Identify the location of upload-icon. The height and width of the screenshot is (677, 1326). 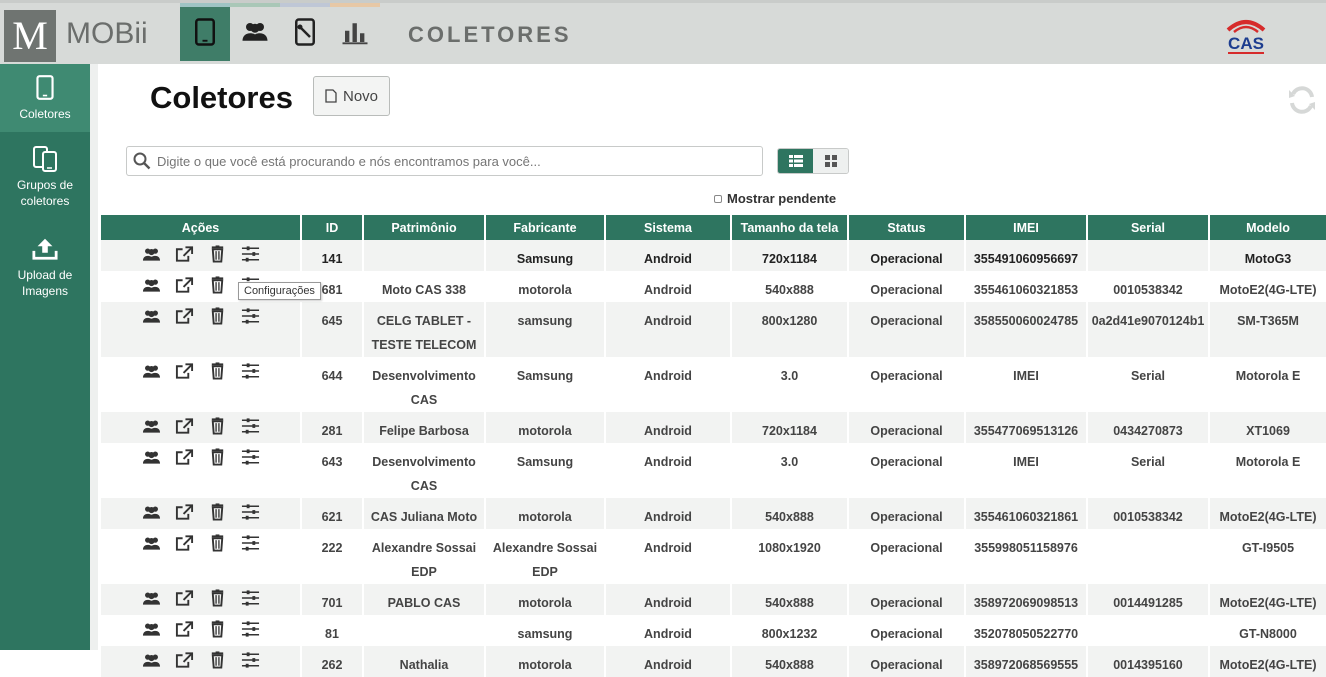
(45, 249).